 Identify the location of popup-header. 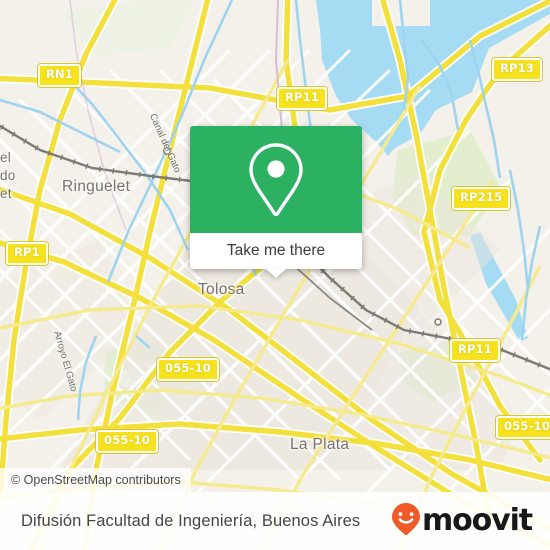
(276, 179).